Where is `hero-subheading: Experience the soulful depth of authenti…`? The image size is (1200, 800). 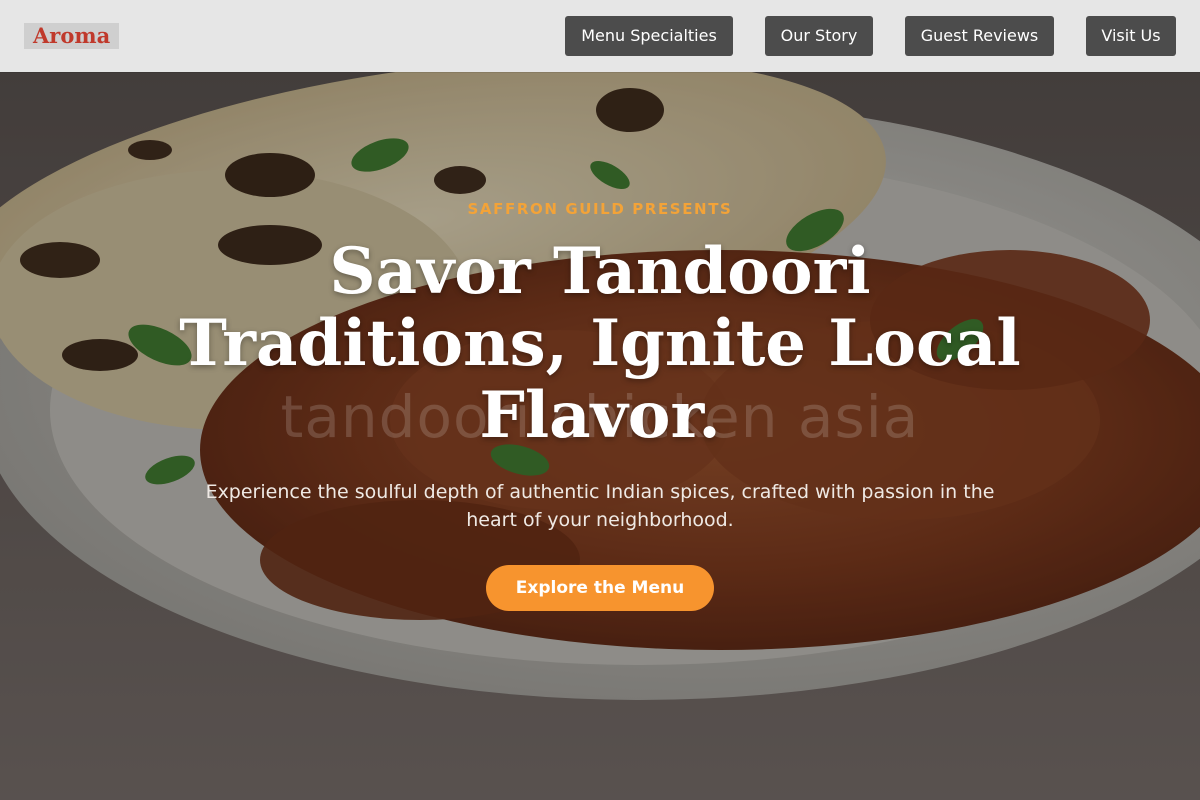
hero-subheading: Experience the soulful depth of authenti… is located at coordinates (600, 506).